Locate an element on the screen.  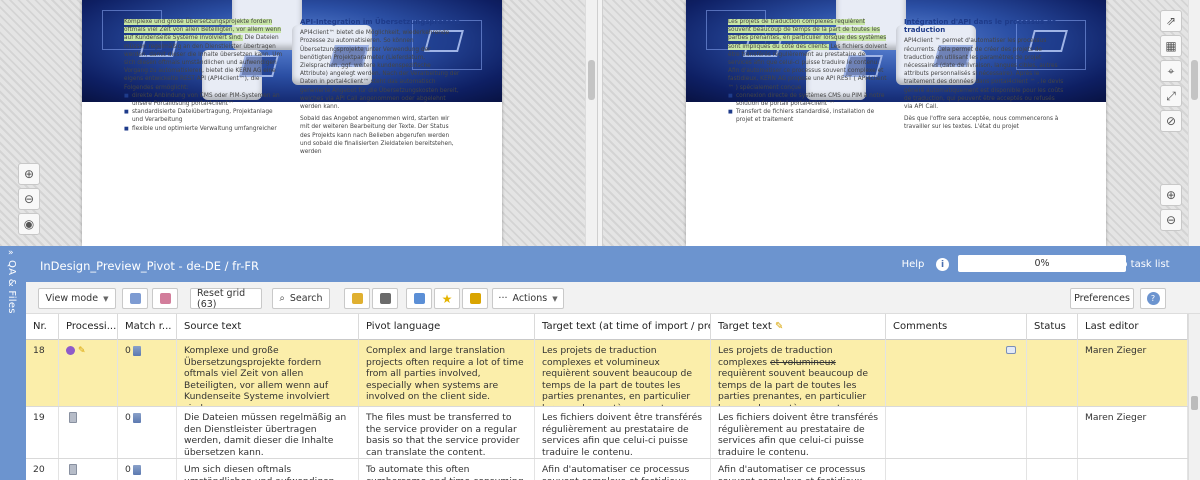
bookmark-button: ★ is located at coordinates (447, 298).